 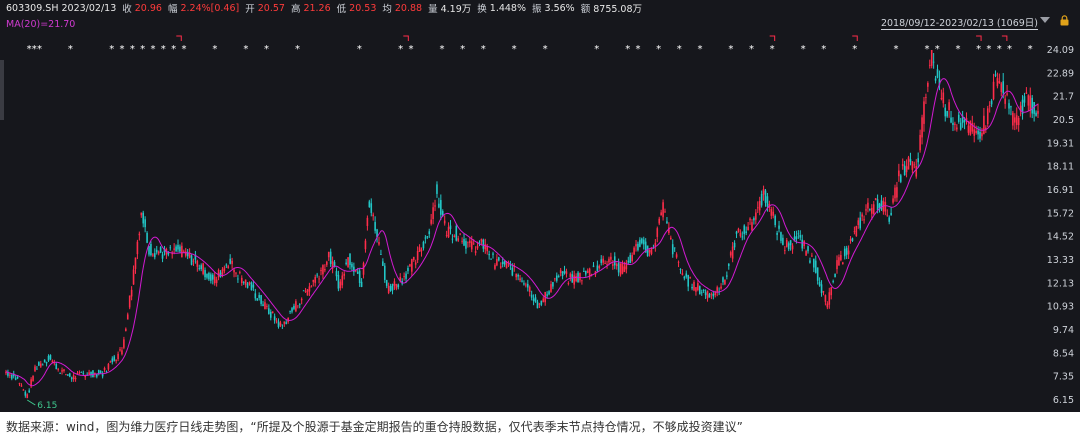 What do you see at coordinates (1060, 167) in the screenshot?
I see `y-tick-label: 18.11` at bounding box center [1060, 167].